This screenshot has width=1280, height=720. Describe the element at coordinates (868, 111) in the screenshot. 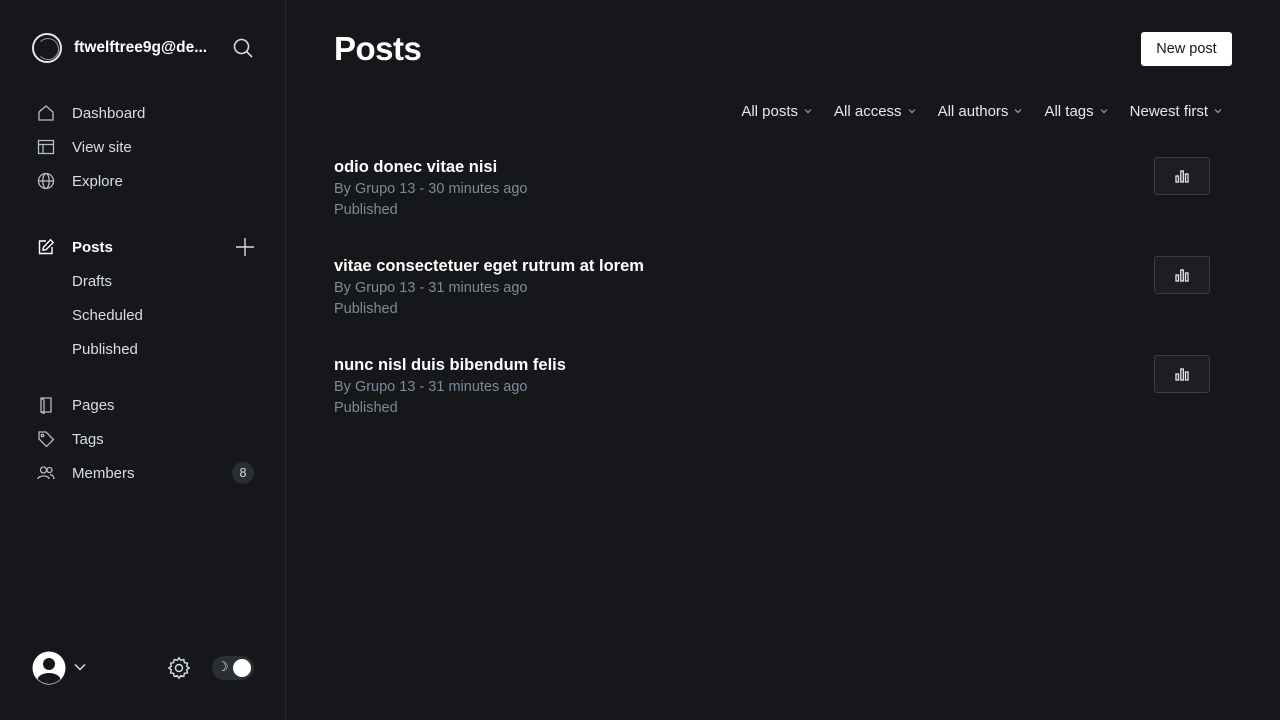

I see `filter-label: All access` at that location.